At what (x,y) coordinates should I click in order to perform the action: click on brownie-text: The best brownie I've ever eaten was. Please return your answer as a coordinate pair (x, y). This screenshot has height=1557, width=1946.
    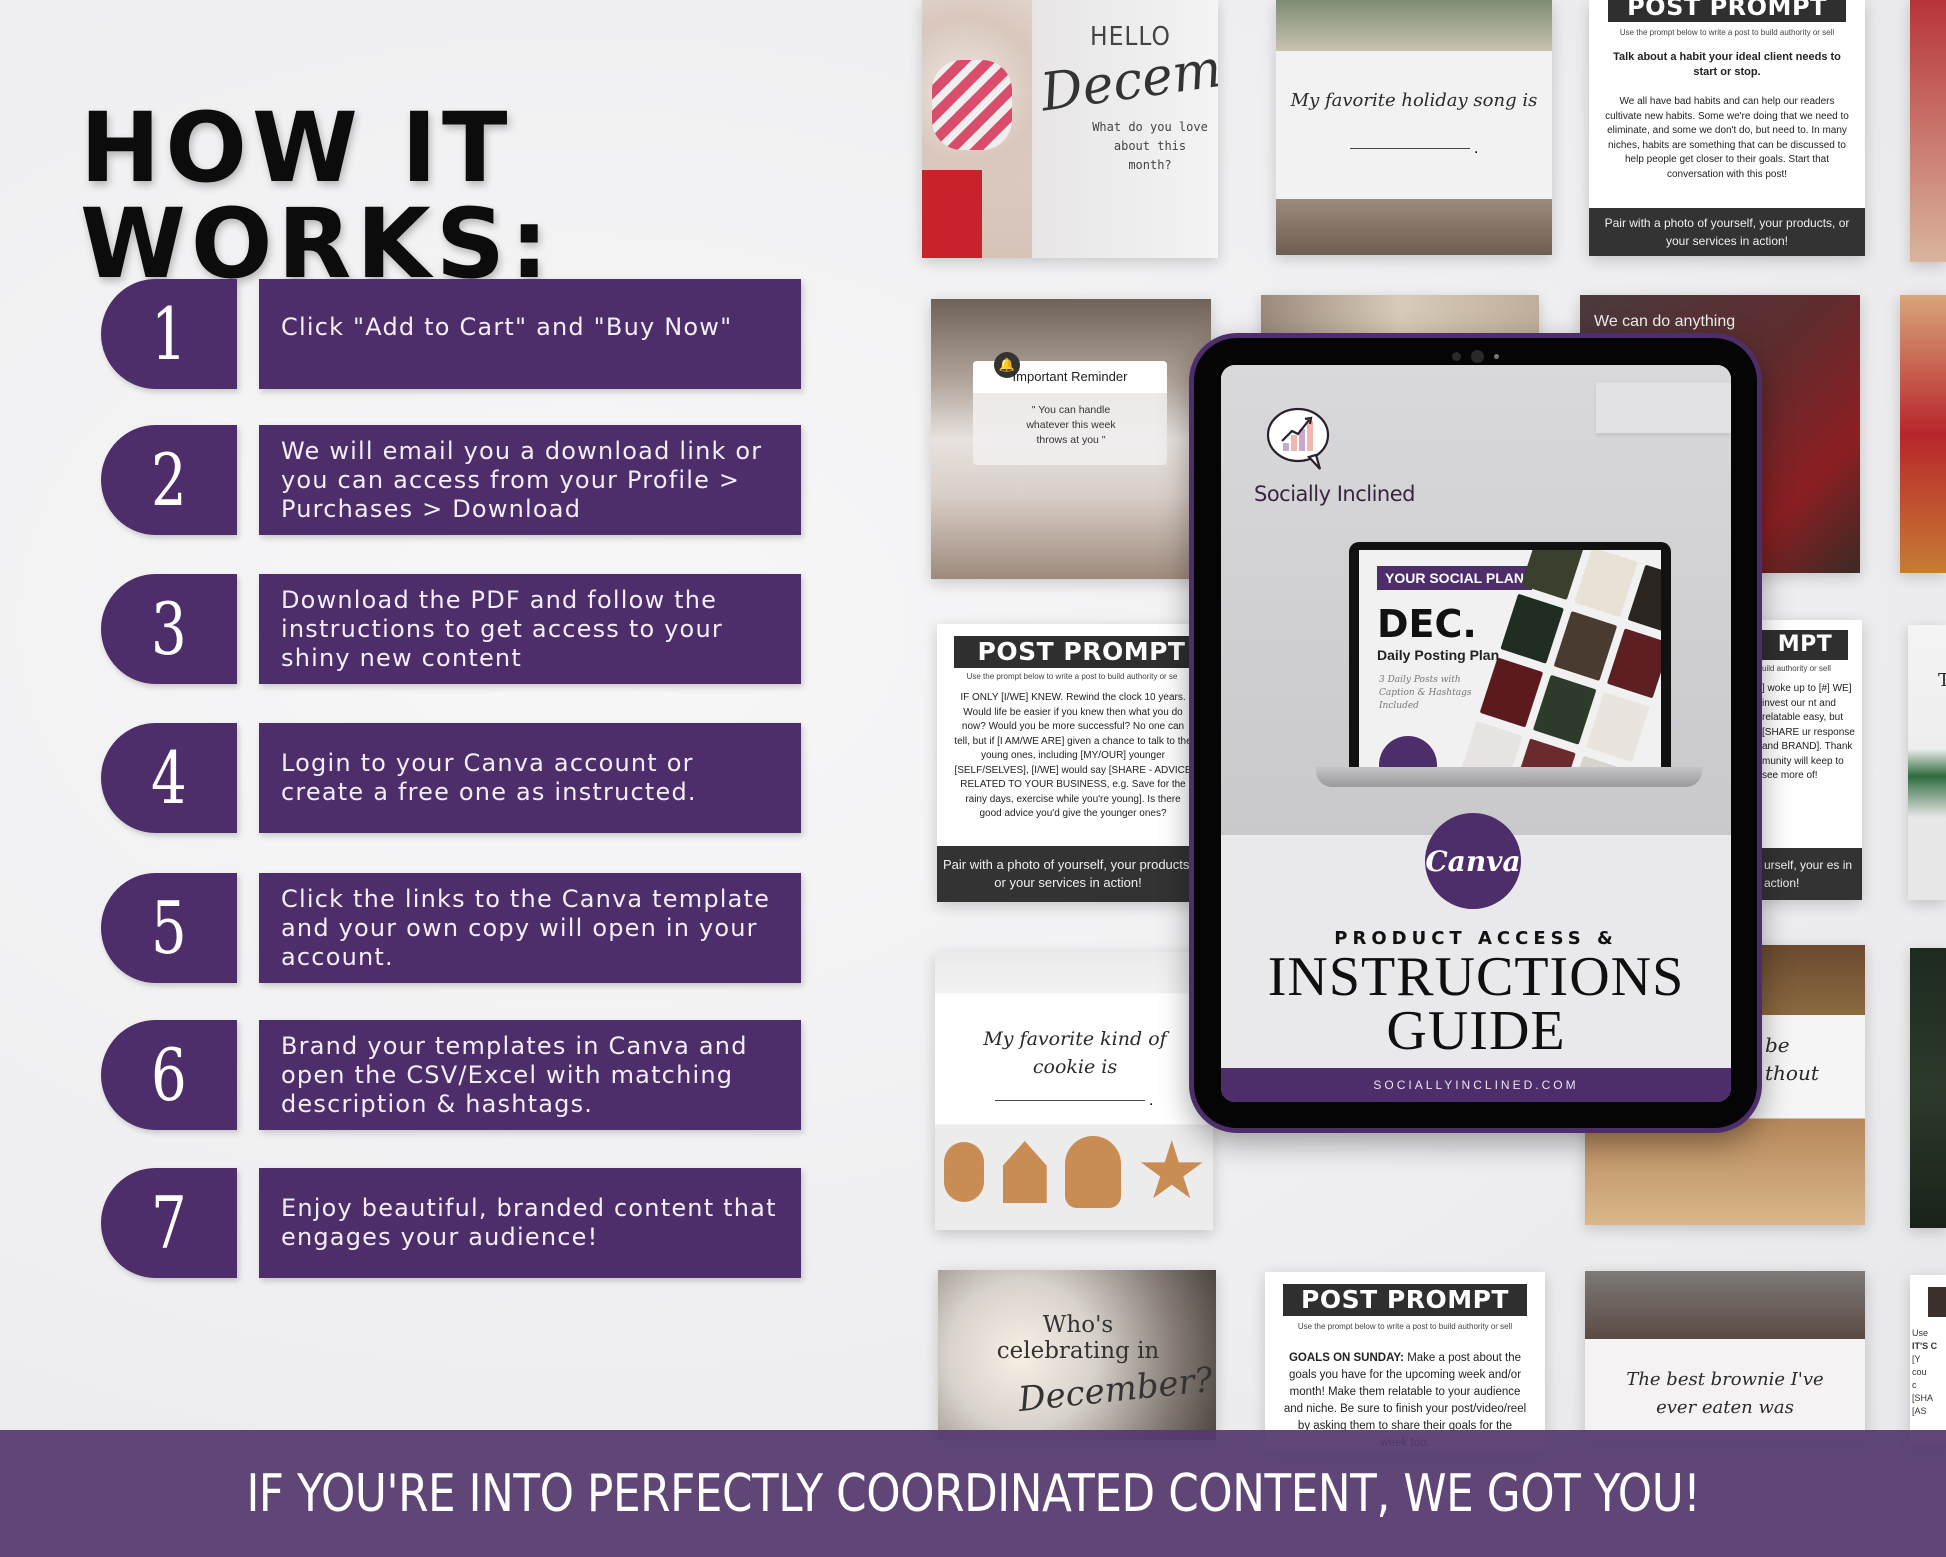
    Looking at the image, I should click on (1725, 1393).